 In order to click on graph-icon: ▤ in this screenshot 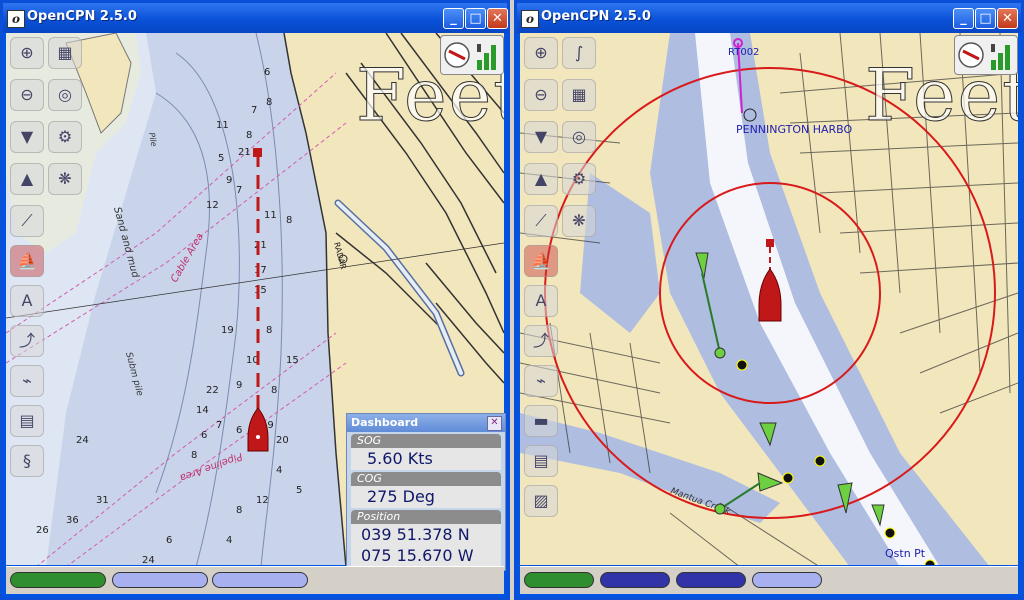, I will do `click(27, 420)`.